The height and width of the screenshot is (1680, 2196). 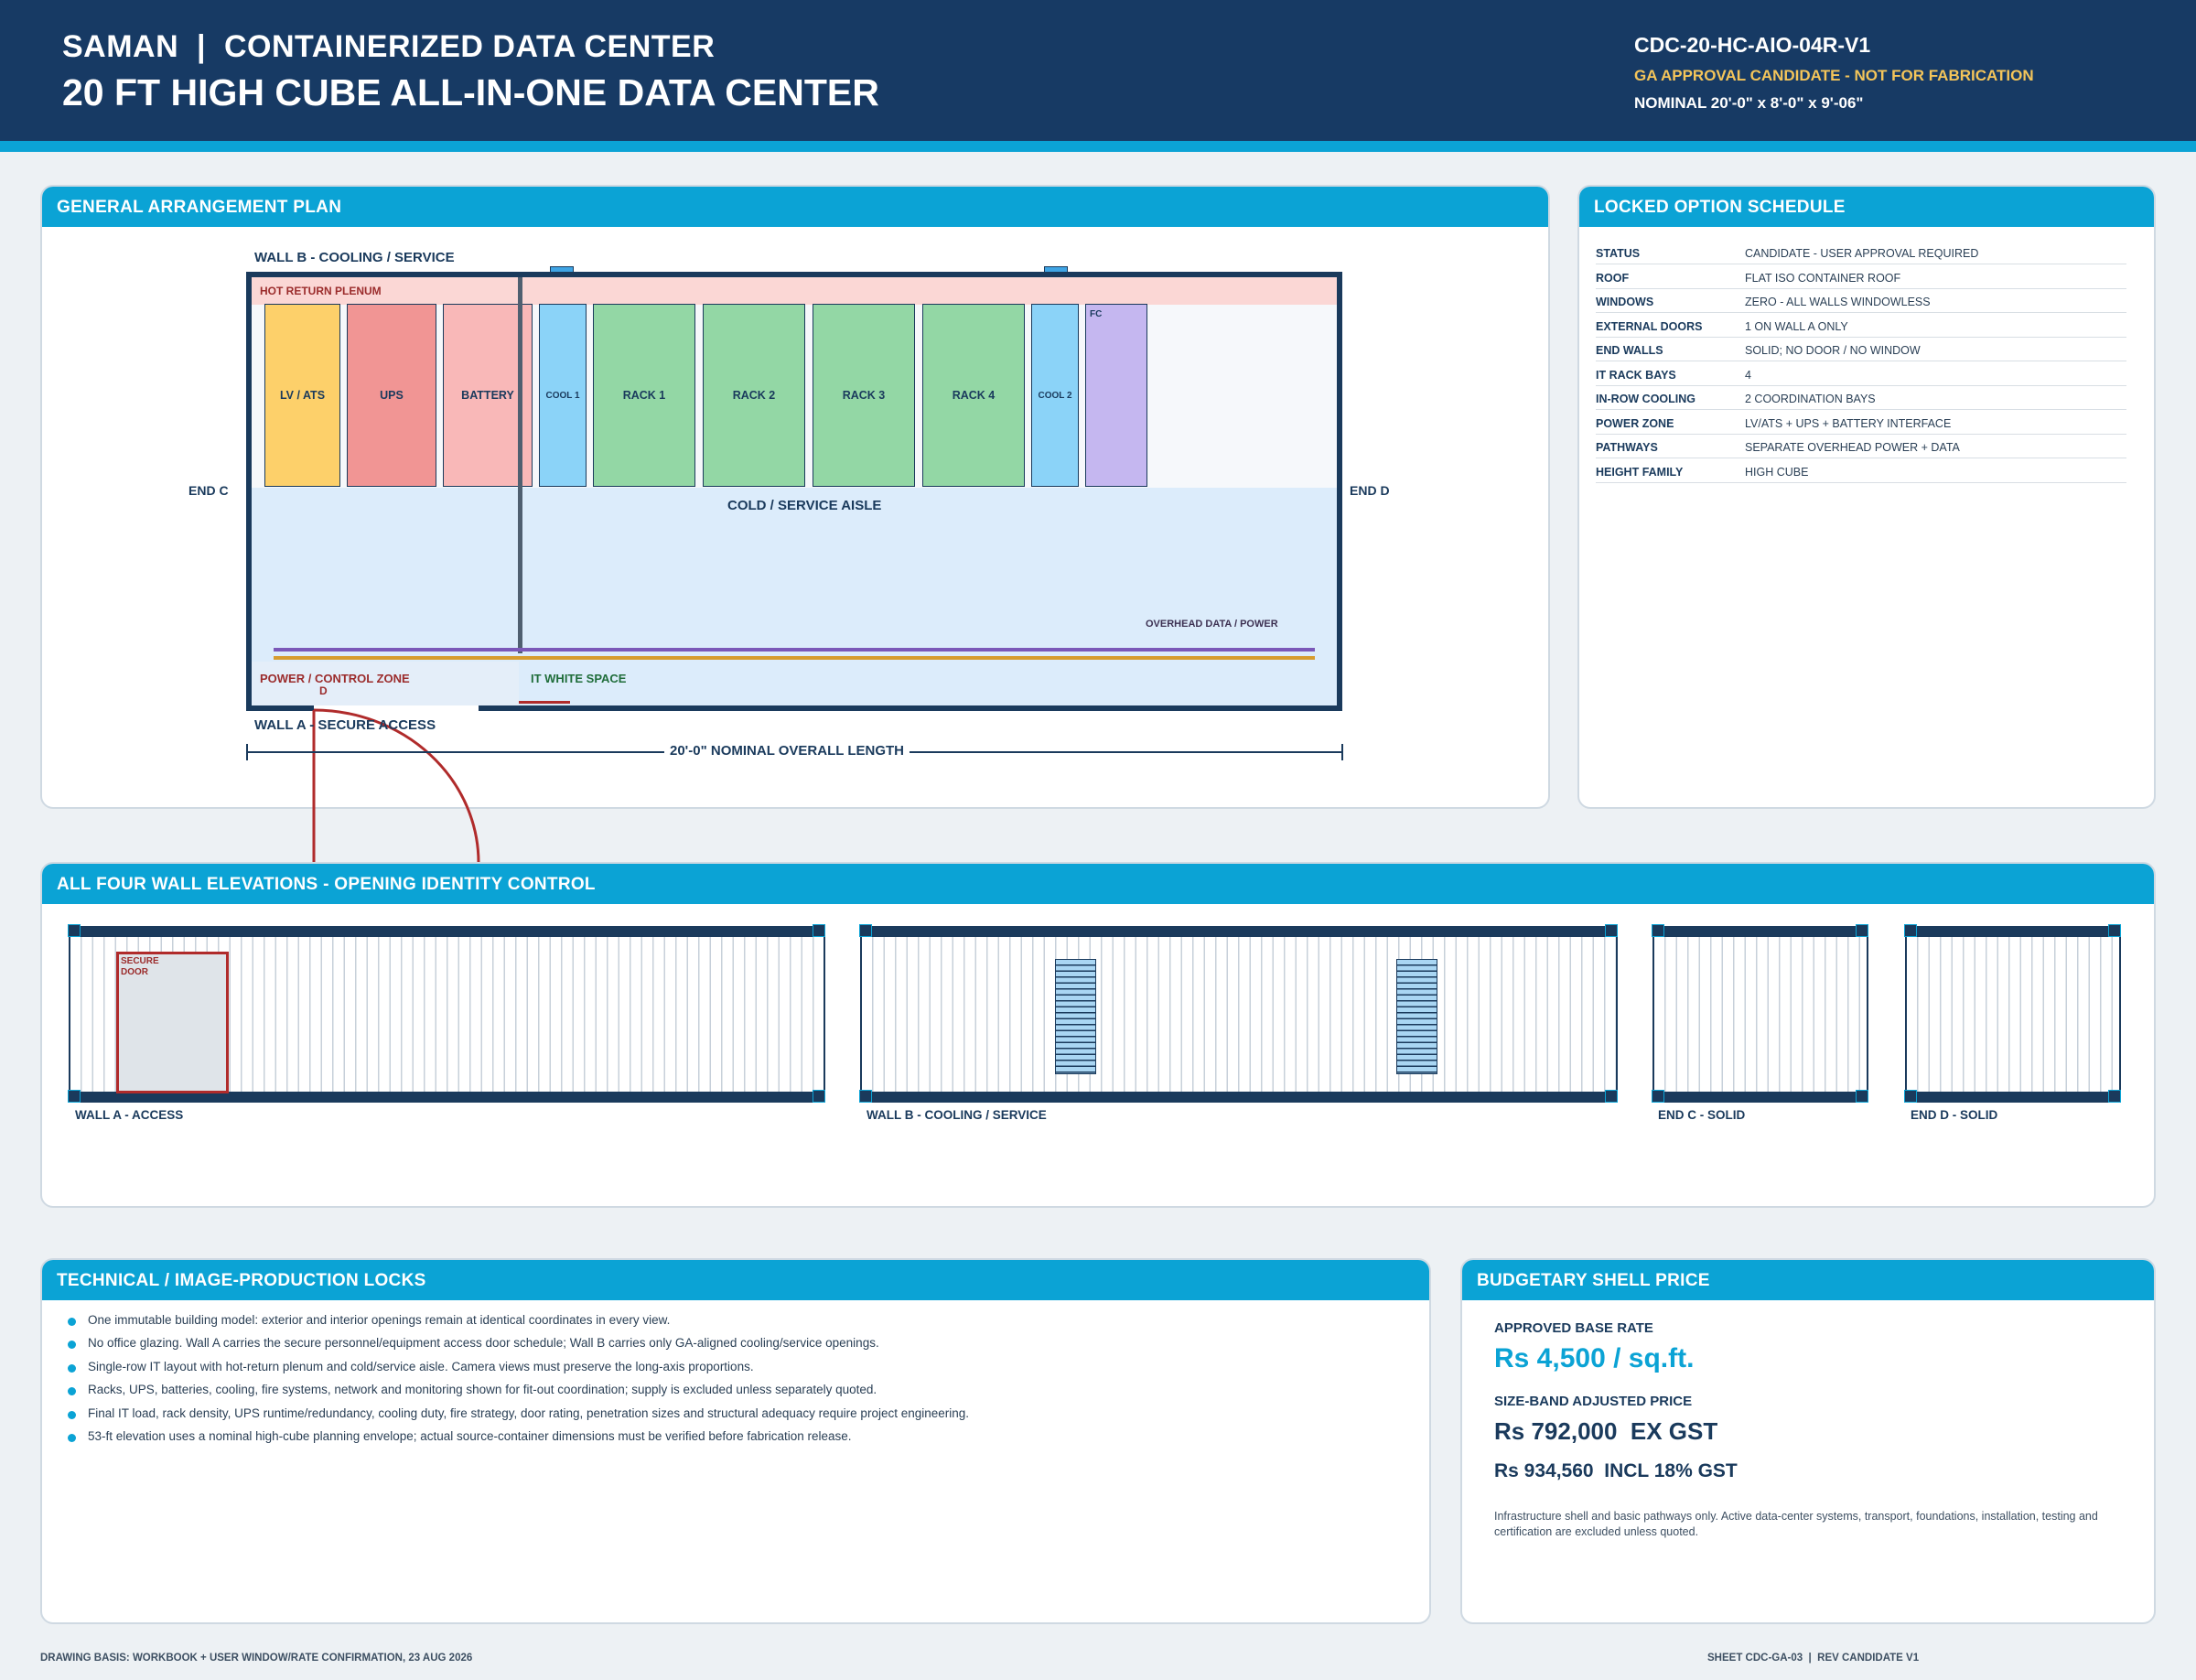 What do you see at coordinates (1861, 326) in the screenshot?
I see `schedule-row: EXTERNAL DOORS 1 ON WALL A ONLY` at bounding box center [1861, 326].